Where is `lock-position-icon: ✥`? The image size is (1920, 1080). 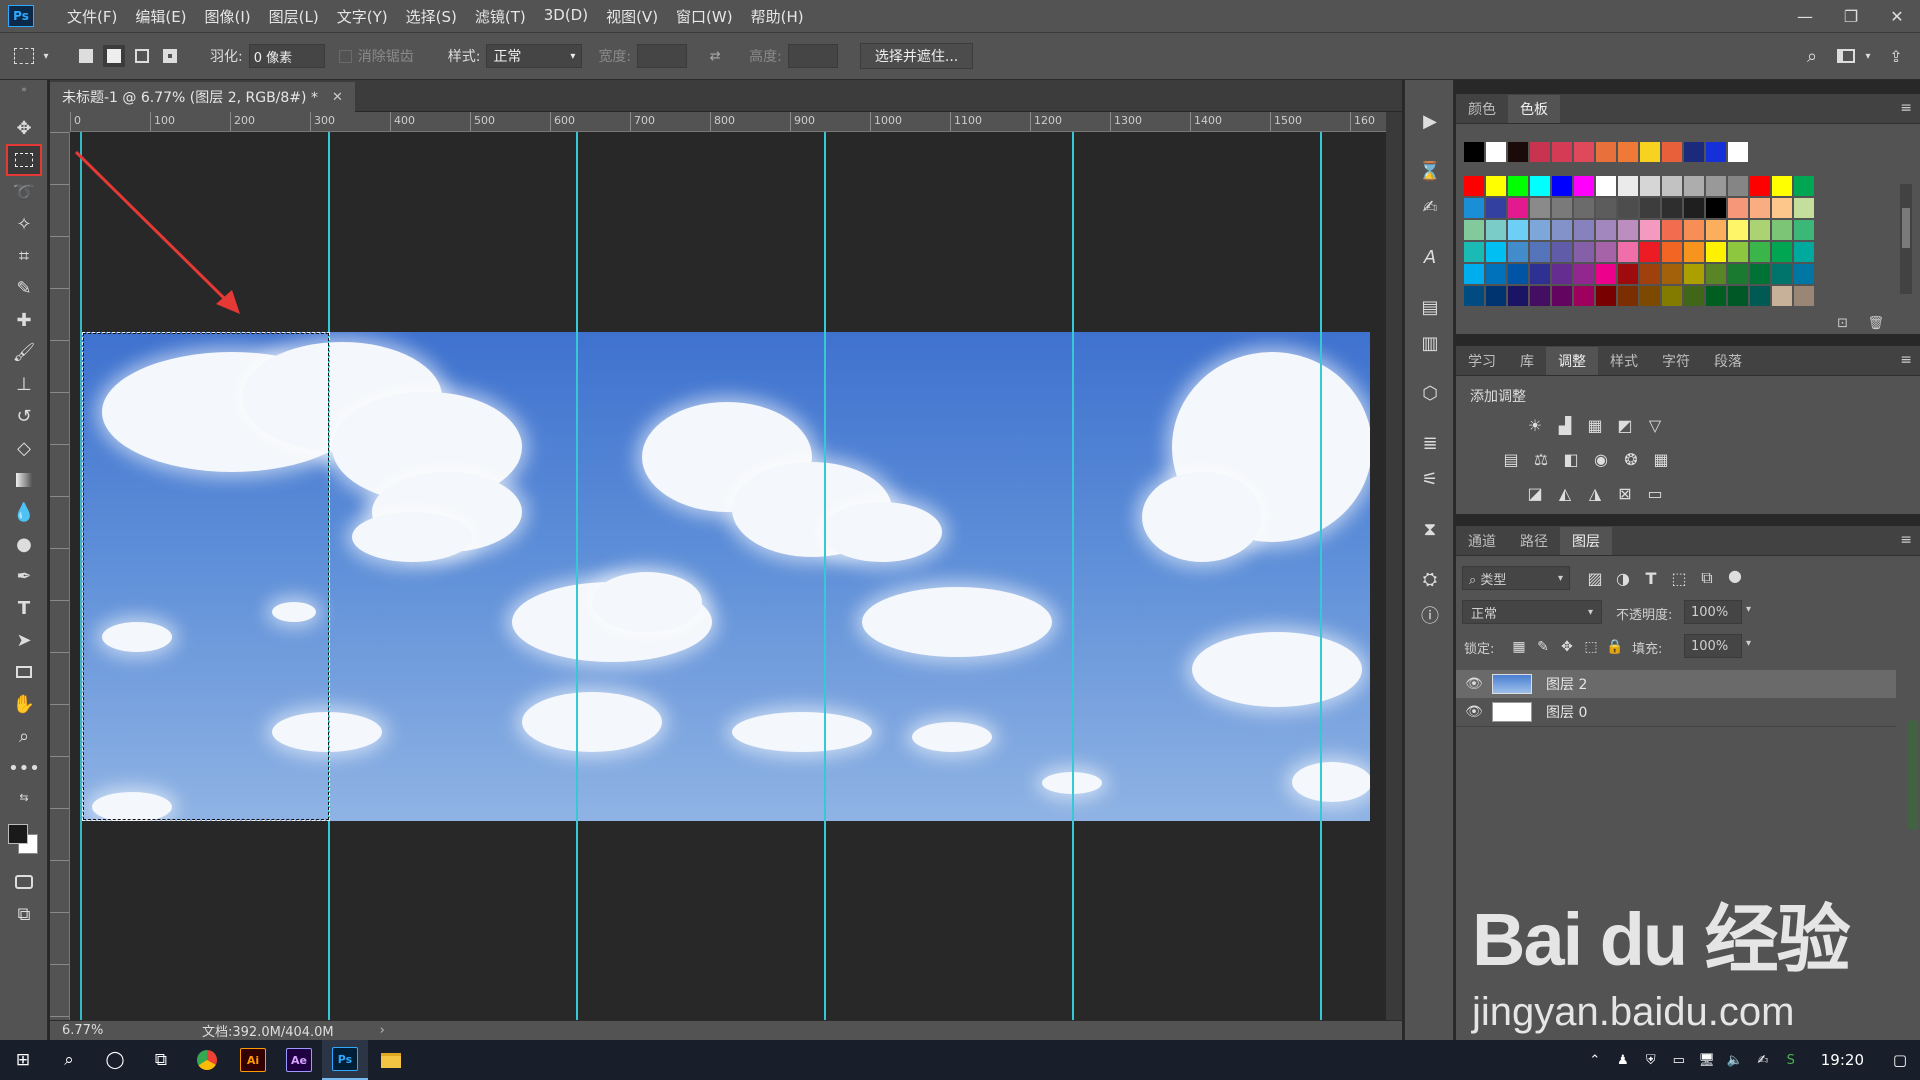 lock-position-icon: ✥ is located at coordinates (1567, 647).